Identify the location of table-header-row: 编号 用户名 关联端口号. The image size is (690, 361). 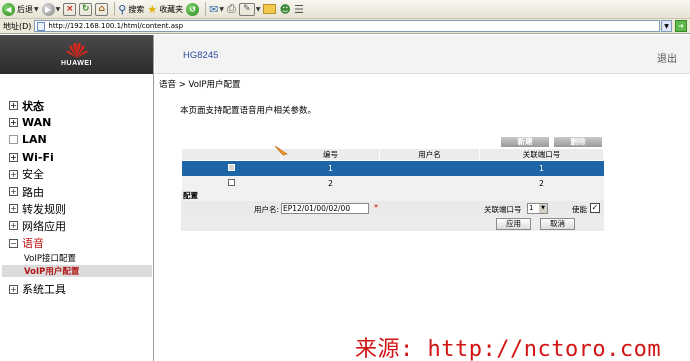
(392, 154).